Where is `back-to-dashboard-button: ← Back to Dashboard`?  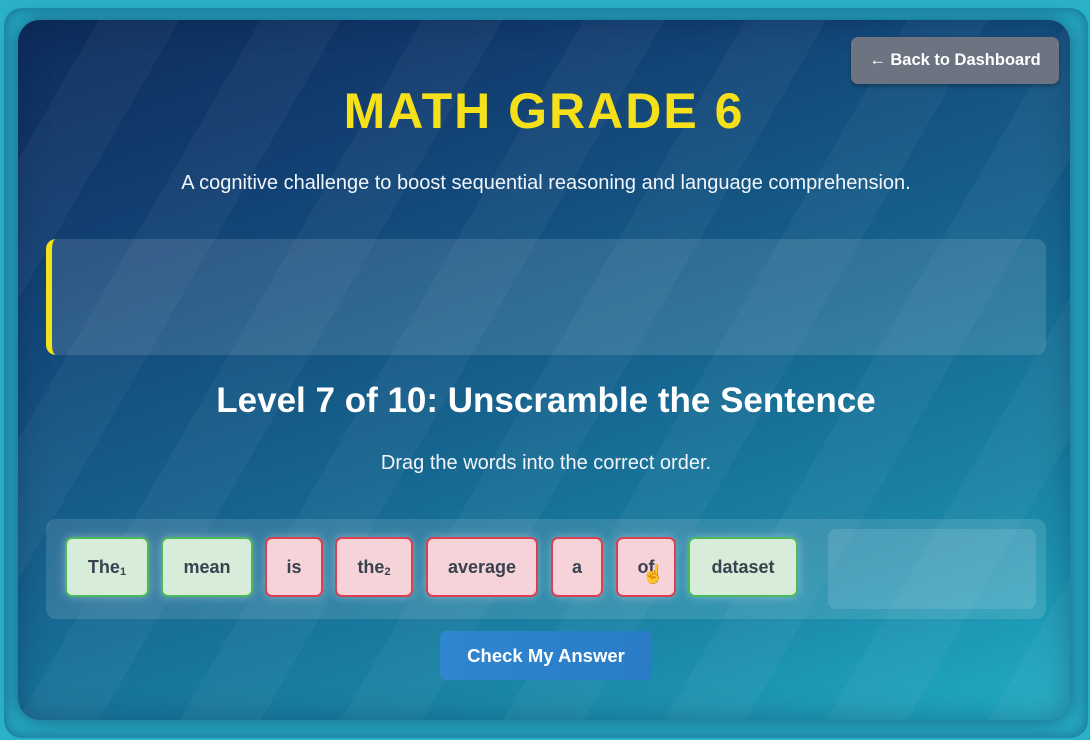
back-to-dashboard-button: ← Back to Dashboard is located at coordinates (955, 60).